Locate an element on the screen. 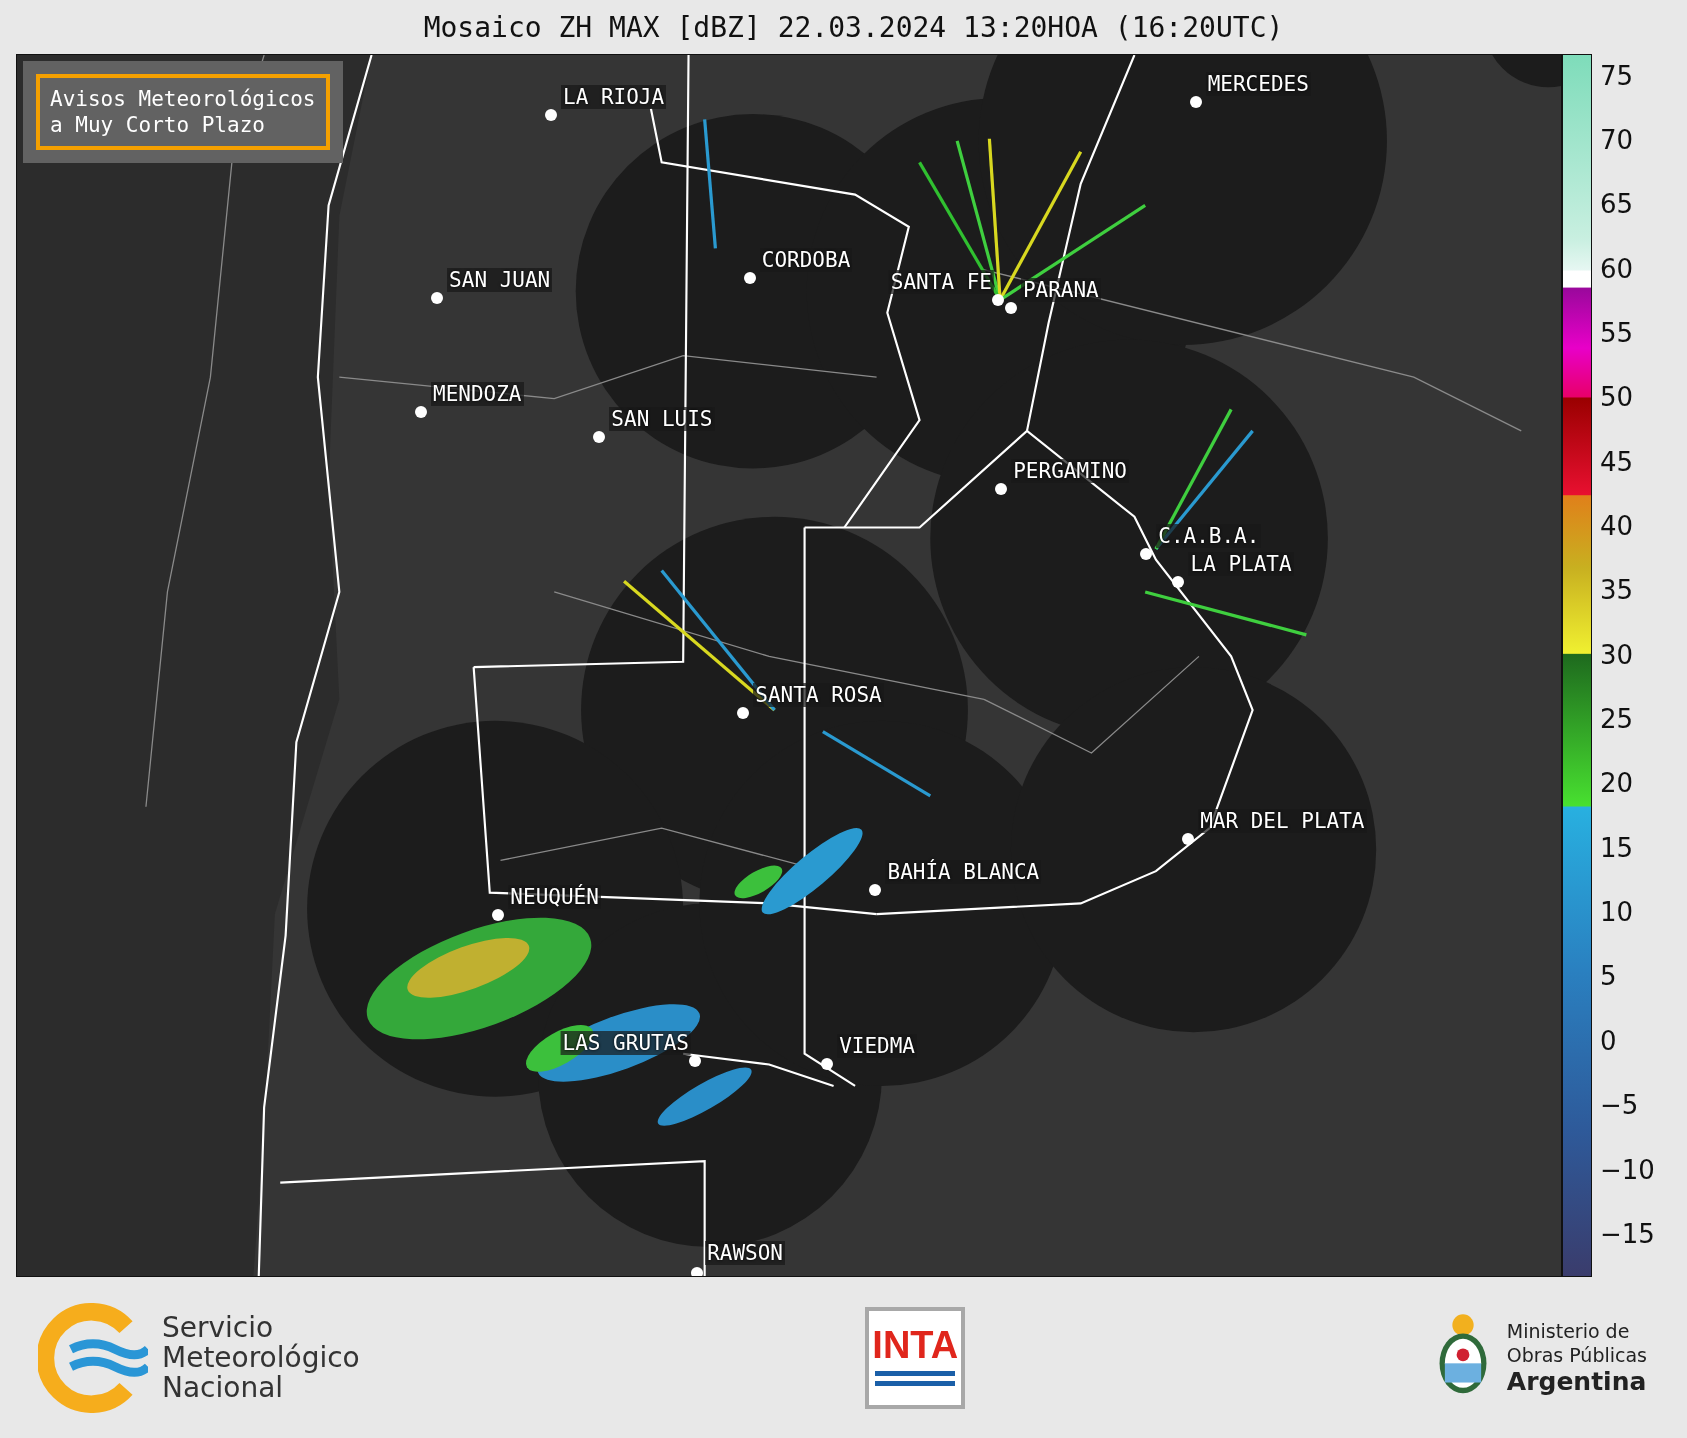 Image resolution: width=1687 pixels, height=1438 pixels. scale-tick-label: 35 is located at coordinates (1617, 590).